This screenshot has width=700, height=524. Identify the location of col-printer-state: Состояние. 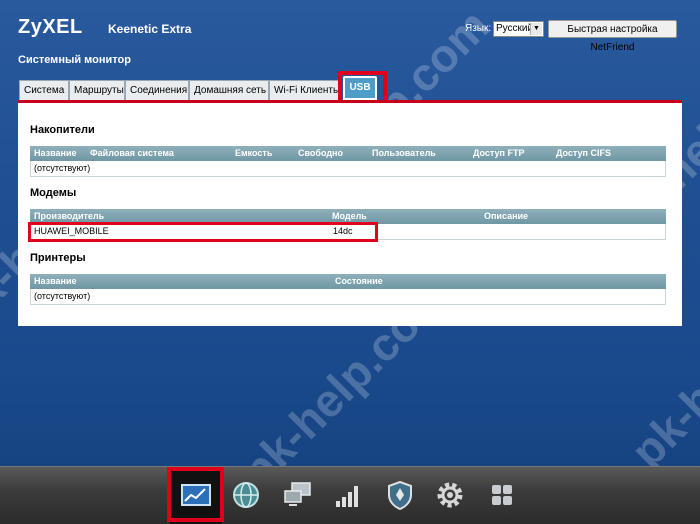
(359, 281).